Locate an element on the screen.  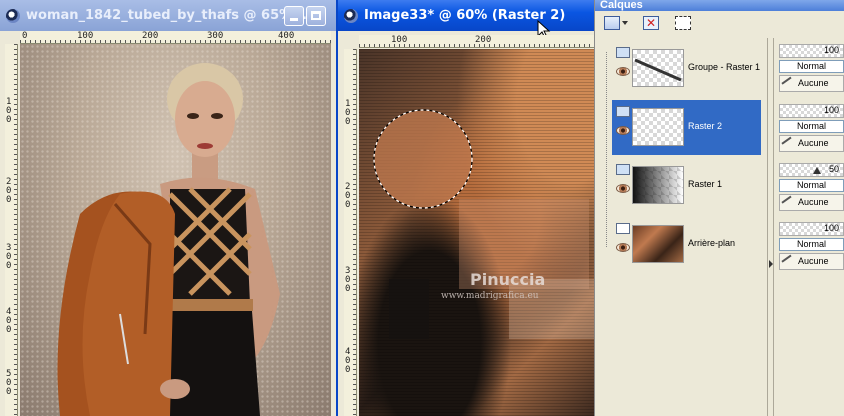
layer-name: Groupe - Raster 1 is located at coordinates (724, 67).